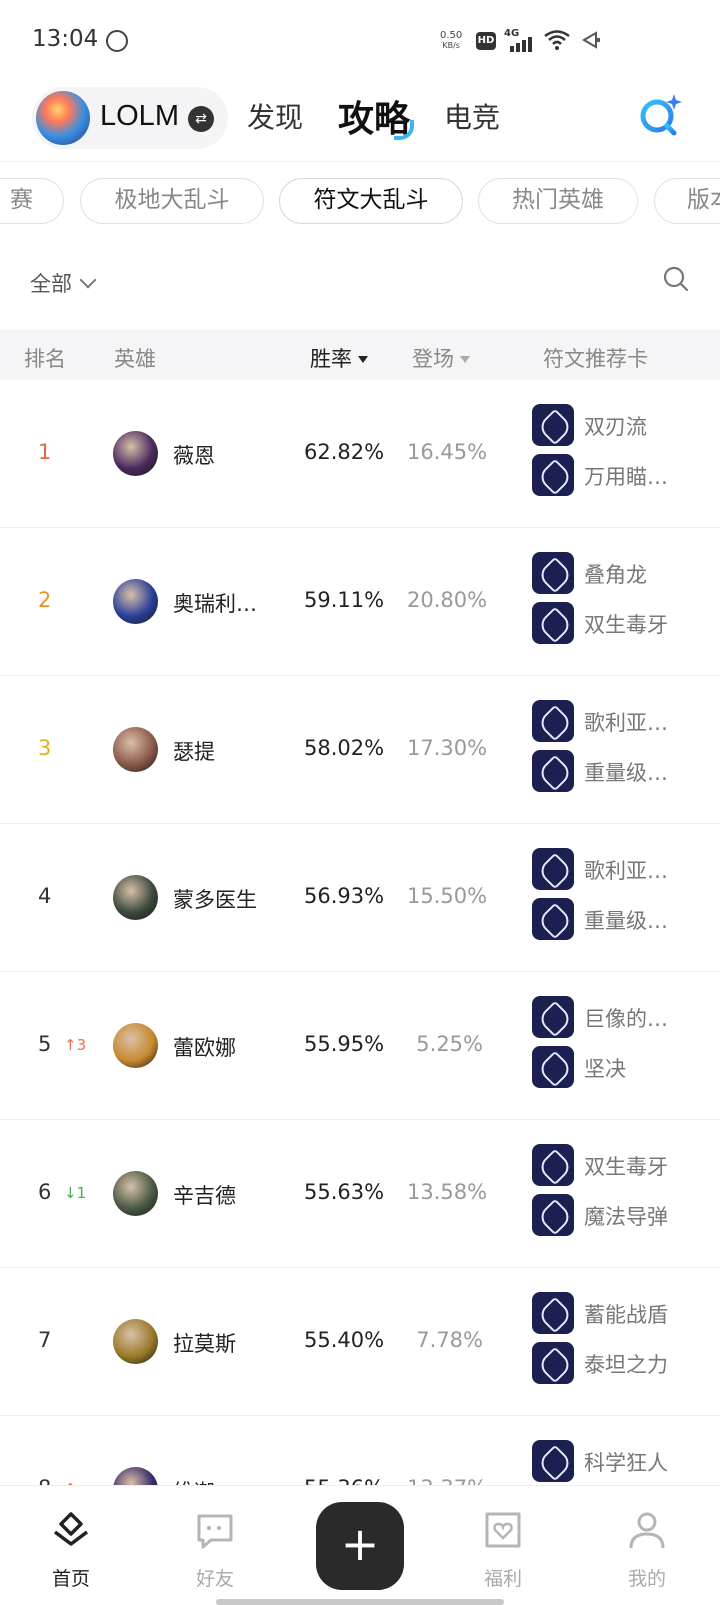  What do you see at coordinates (71, 1529) in the screenshot?
I see `home-icon` at bounding box center [71, 1529].